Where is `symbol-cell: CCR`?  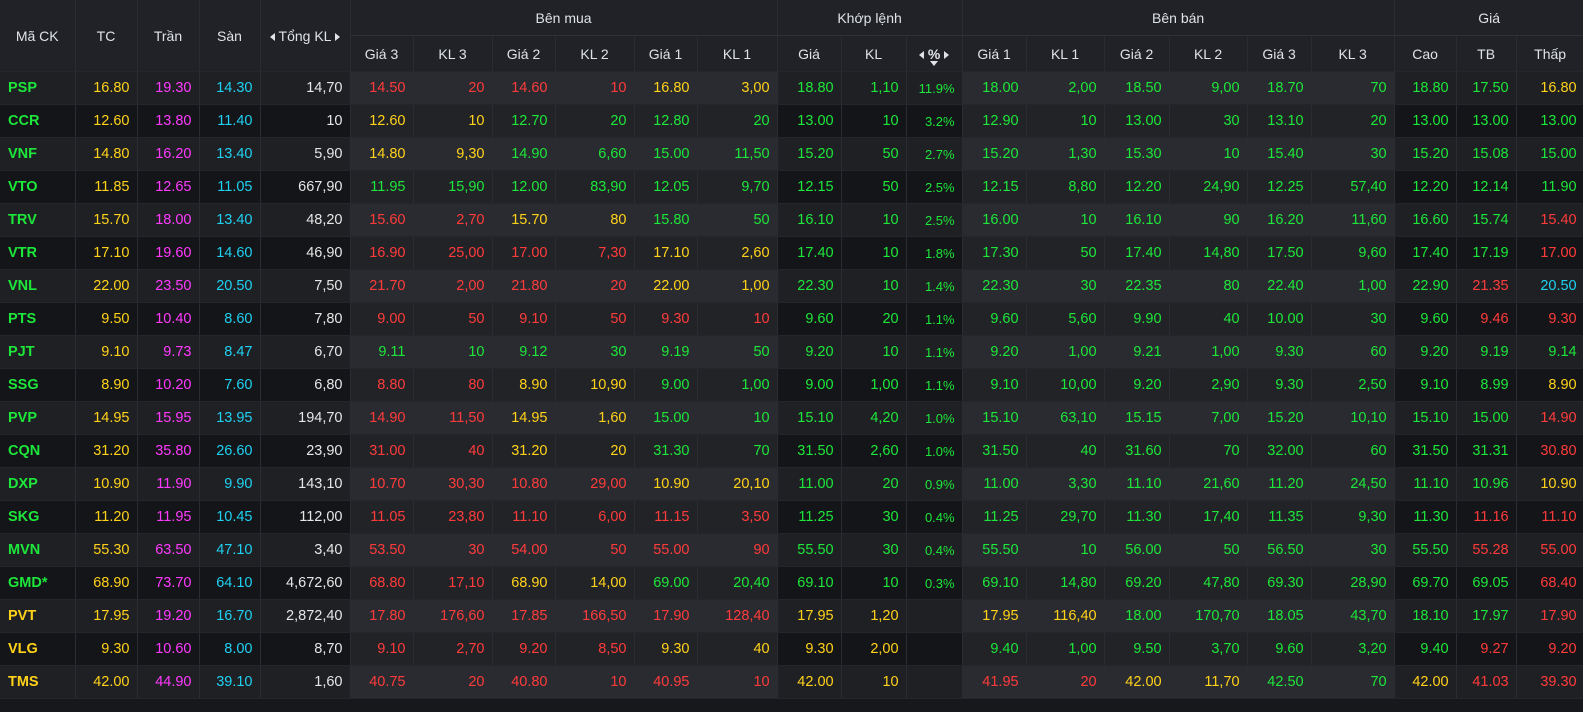
symbol-cell: CCR is located at coordinates (38, 121).